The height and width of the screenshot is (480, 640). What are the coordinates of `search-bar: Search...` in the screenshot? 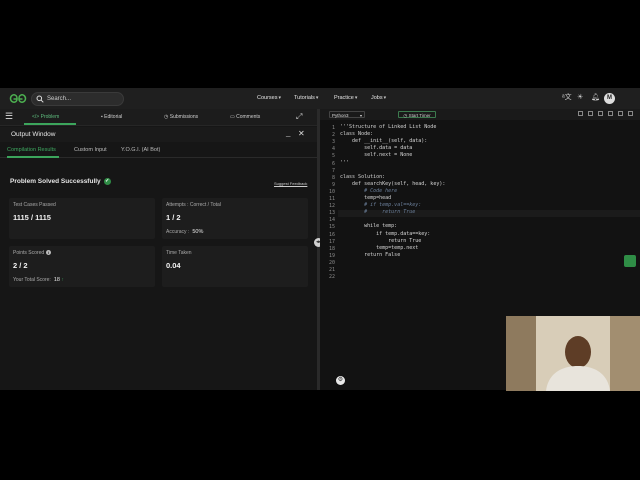 It's located at (77, 99).